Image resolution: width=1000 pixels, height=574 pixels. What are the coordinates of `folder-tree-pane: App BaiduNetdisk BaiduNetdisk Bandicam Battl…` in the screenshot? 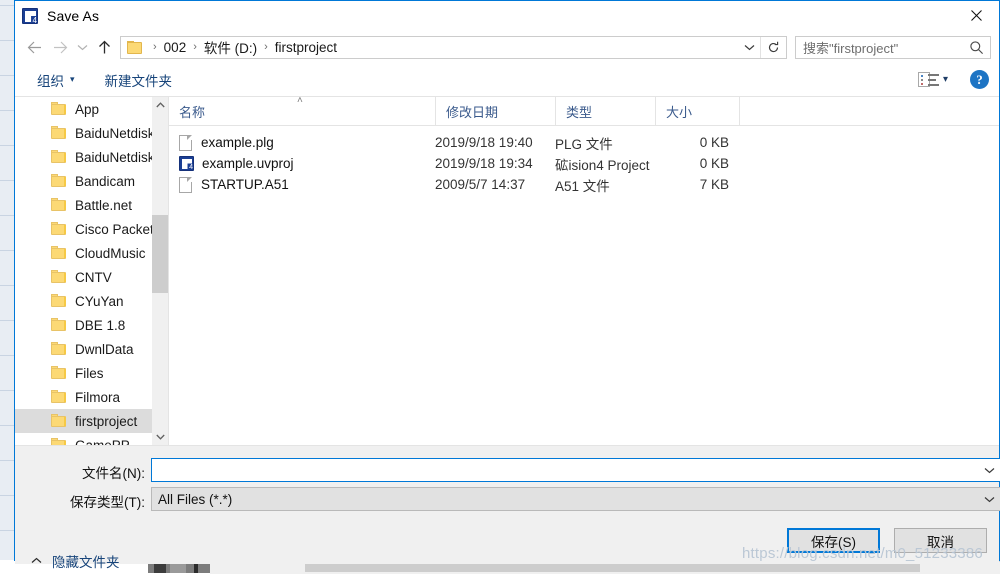 It's located at (91, 271).